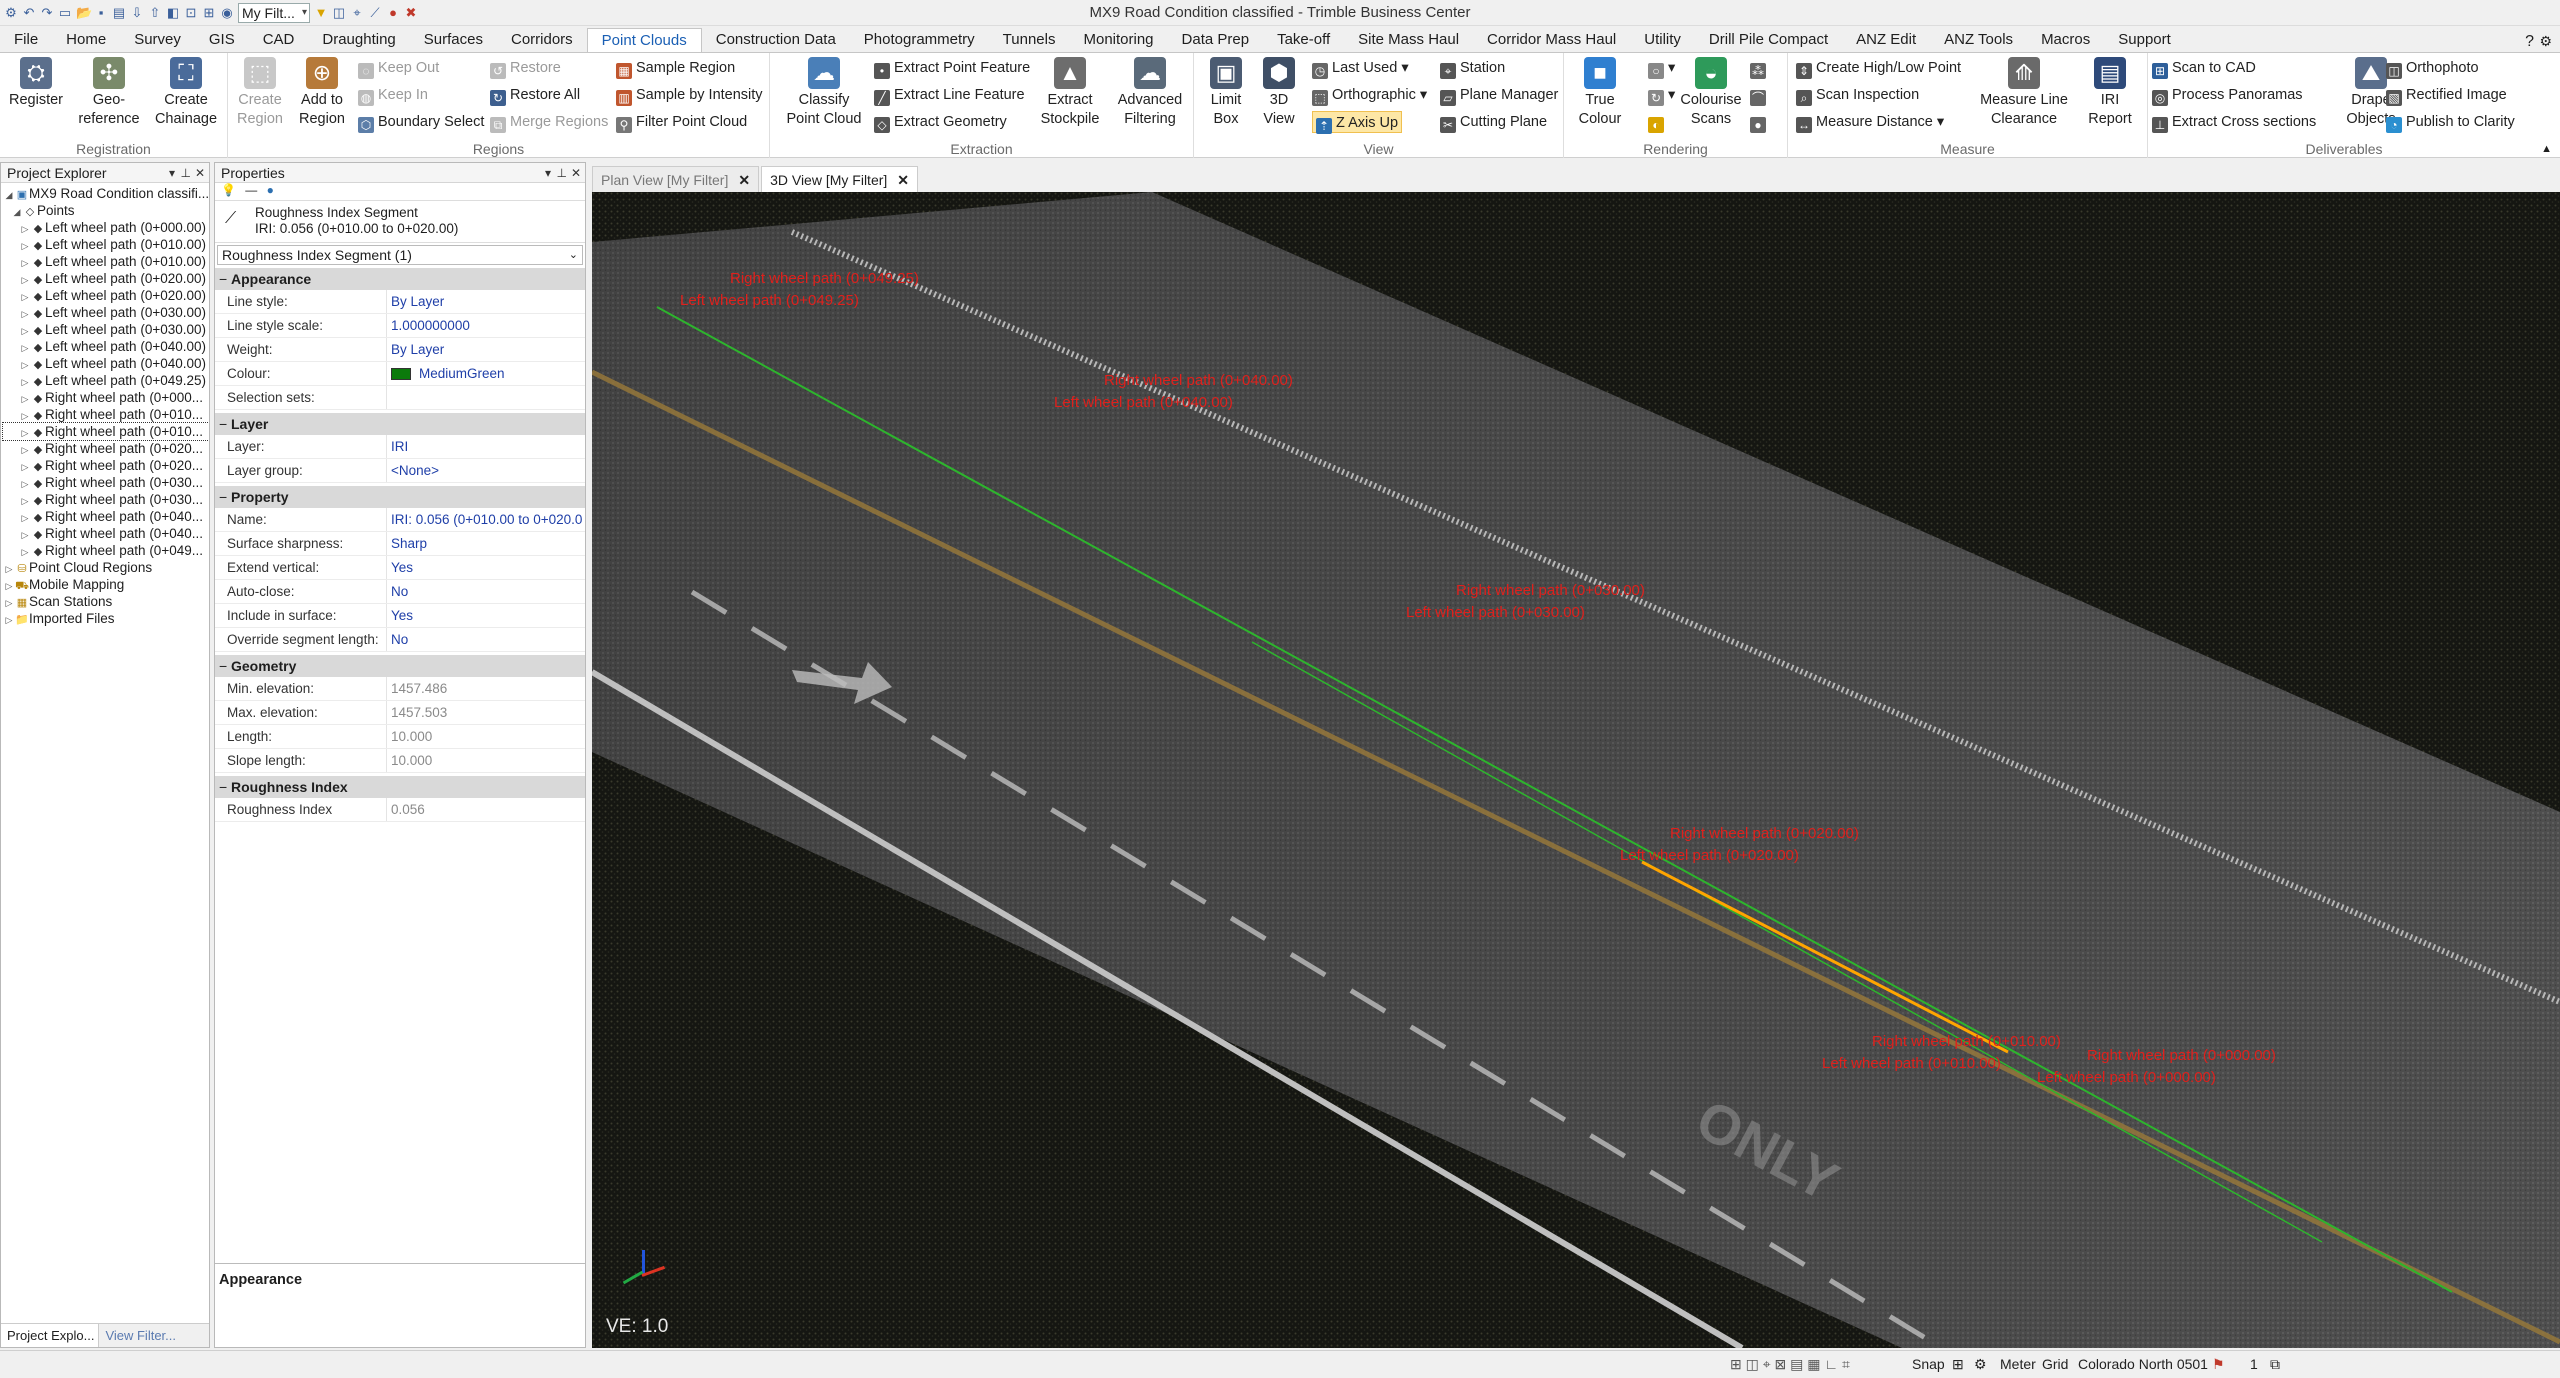 This screenshot has width=2560, height=1378. Describe the element at coordinates (400, 497) in the screenshot. I see `section-property: Property` at that location.